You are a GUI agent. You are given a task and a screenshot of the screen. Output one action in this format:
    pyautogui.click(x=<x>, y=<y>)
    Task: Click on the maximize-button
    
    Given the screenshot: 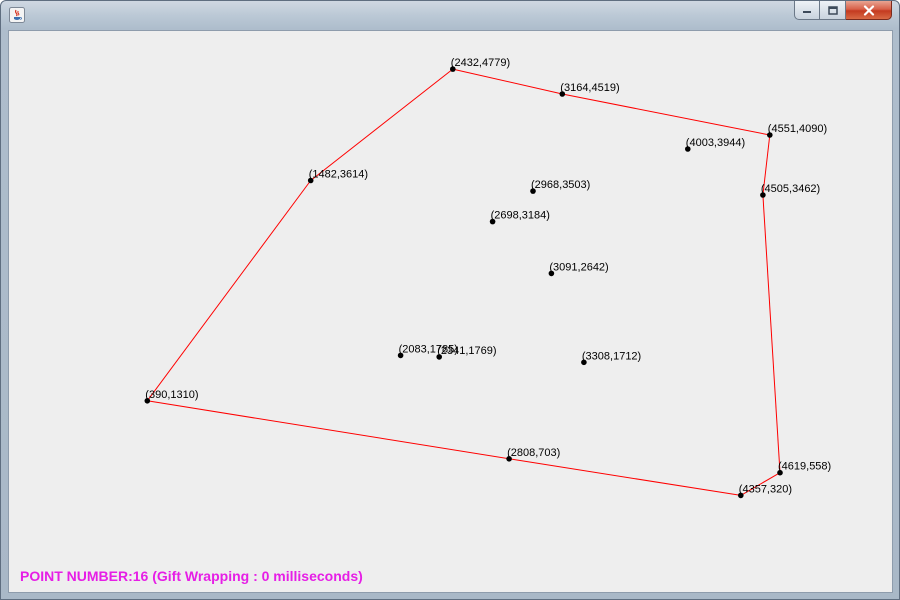 What is the action you would take?
    pyautogui.click(x=833, y=10)
    